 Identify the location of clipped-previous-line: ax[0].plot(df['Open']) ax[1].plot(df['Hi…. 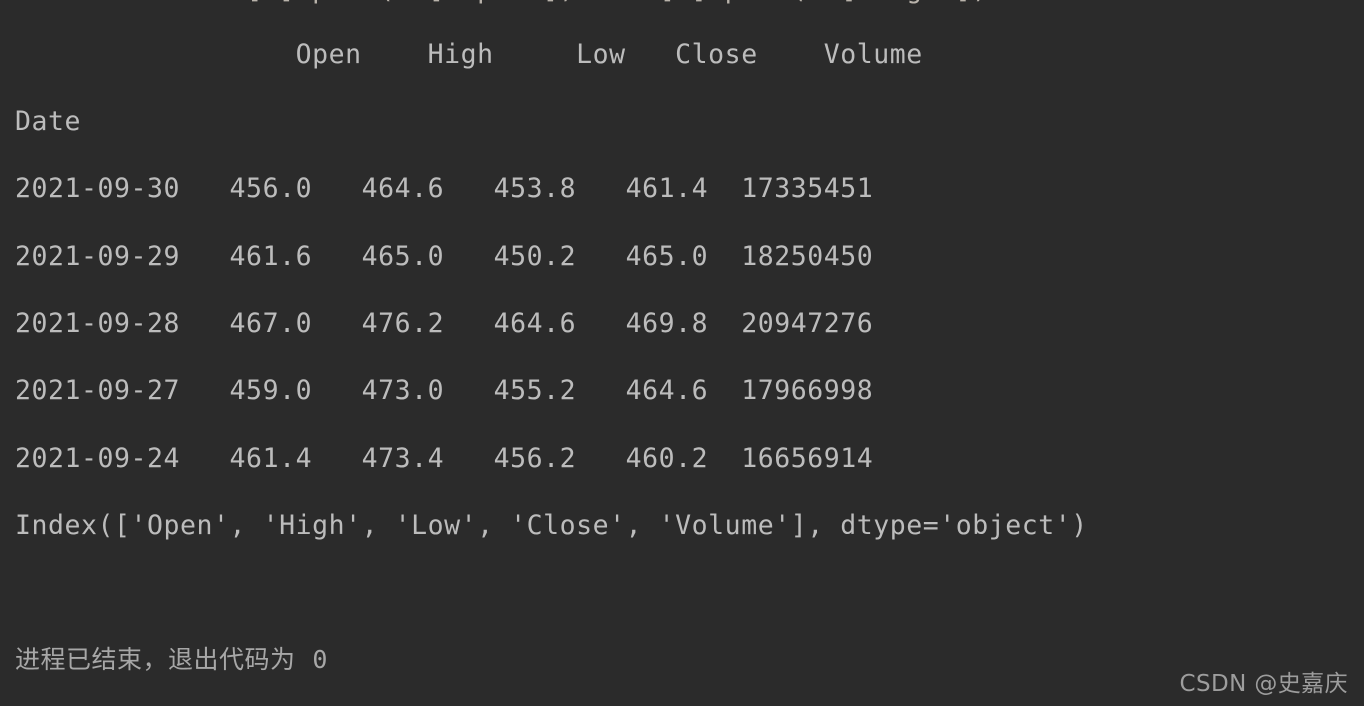
(502, 3).